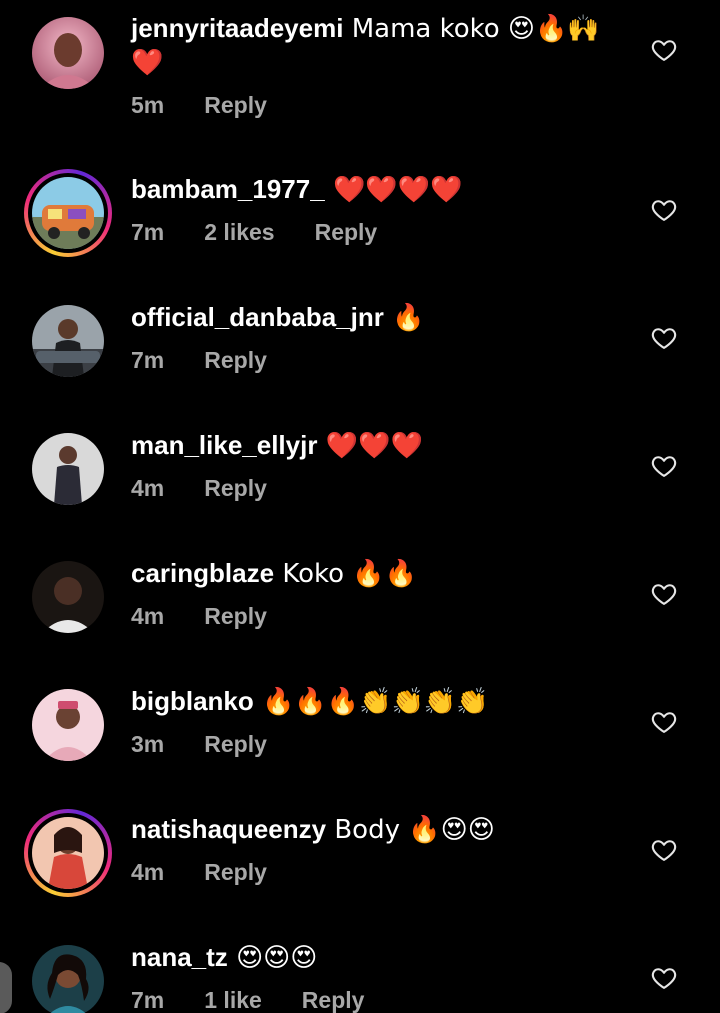  Describe the element at coordinates (380, 958) in the screenshot. I see `comment-line: nana_tz 😍😍😍` at that location.